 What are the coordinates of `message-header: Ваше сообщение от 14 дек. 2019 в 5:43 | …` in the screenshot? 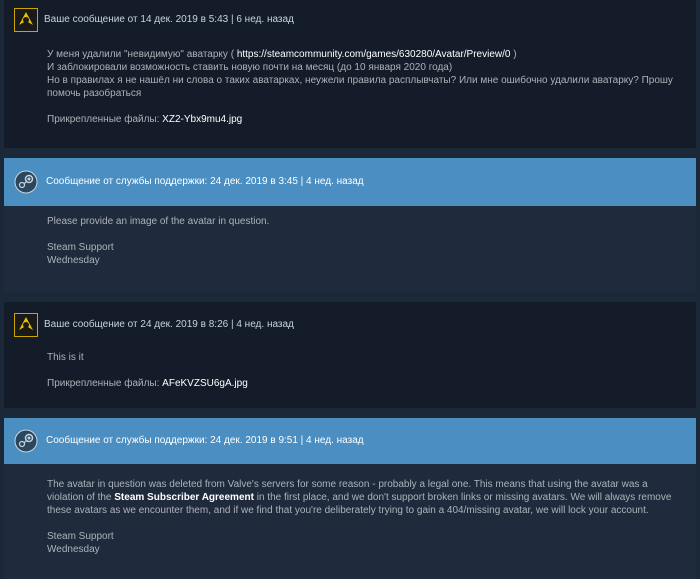 It's located at (350, 20).